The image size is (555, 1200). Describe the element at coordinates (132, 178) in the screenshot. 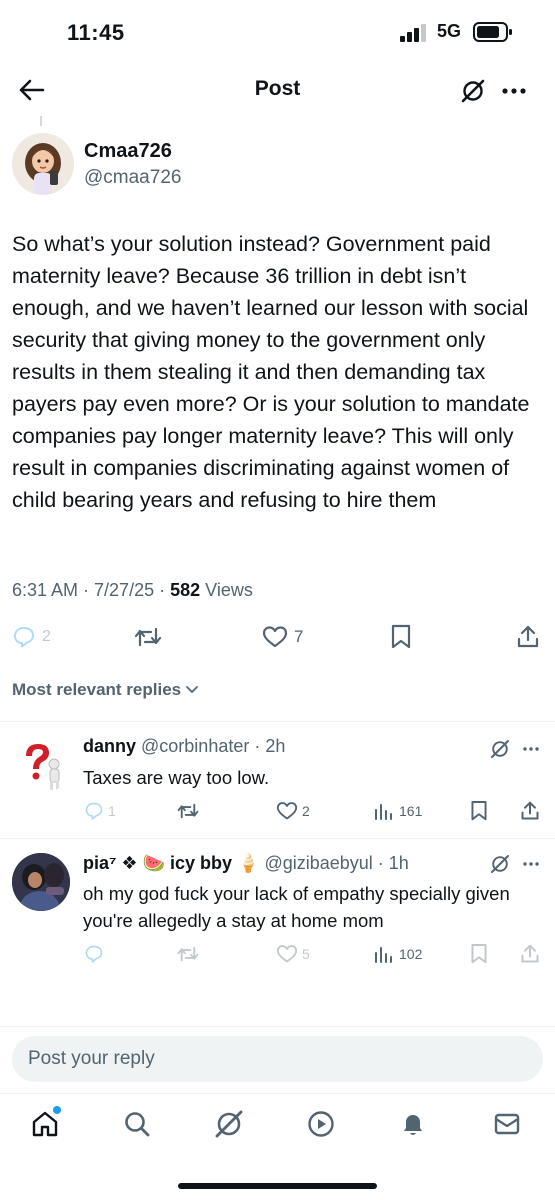

I see `author-handle: @cmaa726` at that location.